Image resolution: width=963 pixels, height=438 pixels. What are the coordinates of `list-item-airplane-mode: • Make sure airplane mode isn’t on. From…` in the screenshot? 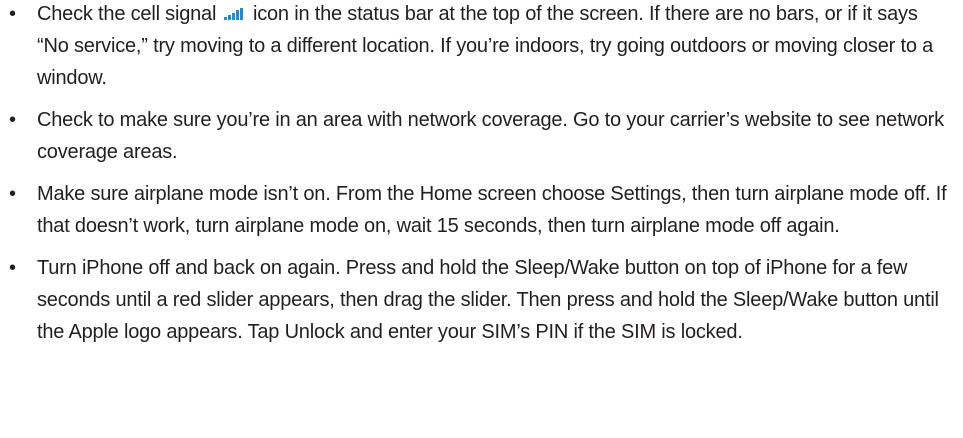 It's located at (481, 210).